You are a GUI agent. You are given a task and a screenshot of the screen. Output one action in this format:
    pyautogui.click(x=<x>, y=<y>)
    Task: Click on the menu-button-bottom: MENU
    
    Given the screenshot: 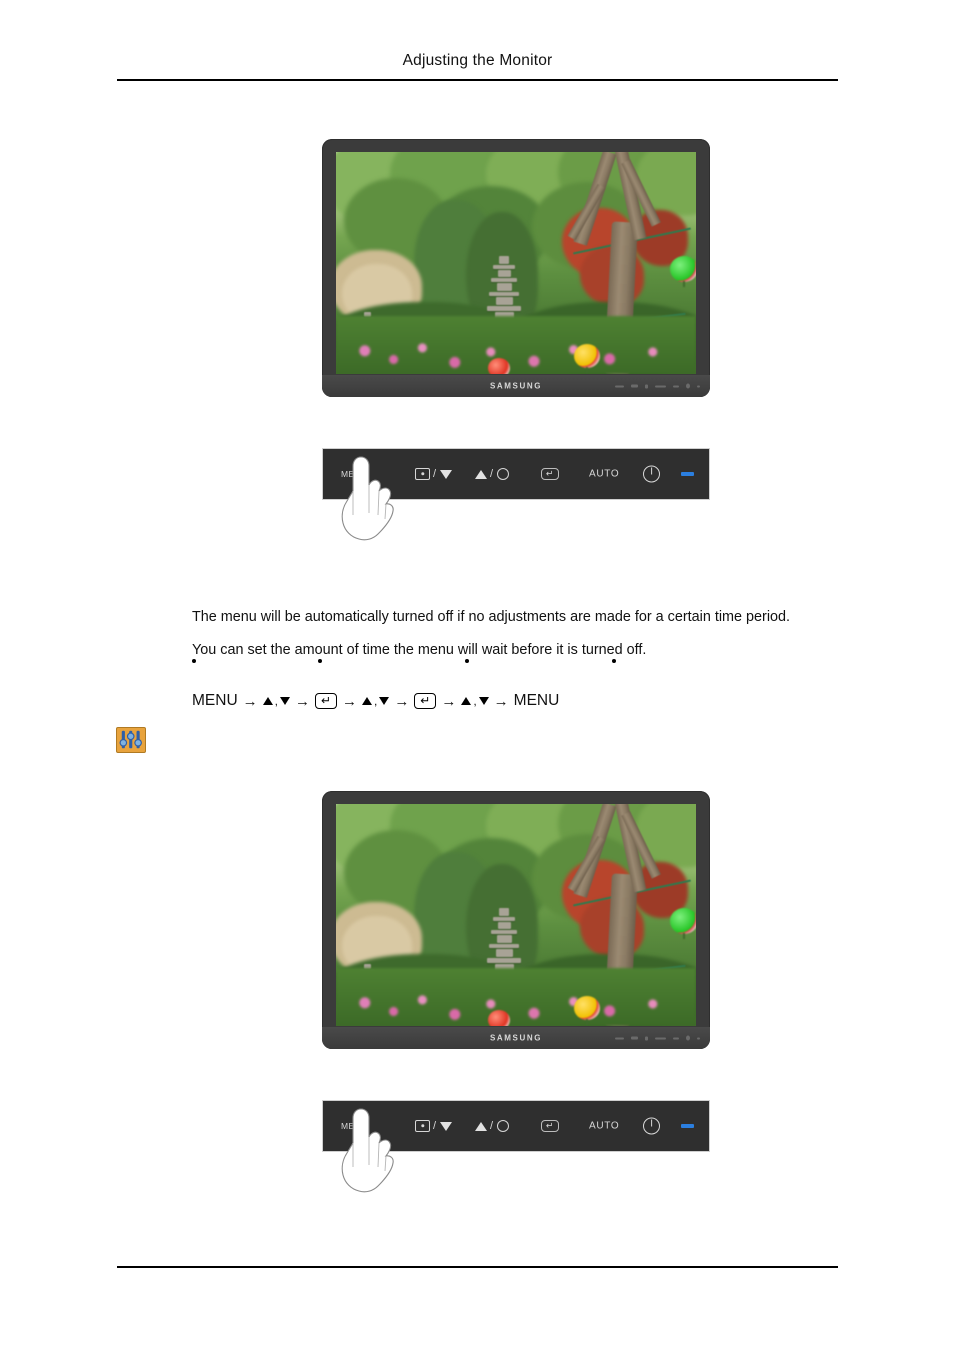 What is the action you would take?
    pyautogui.click(x=354, y=1126)
    